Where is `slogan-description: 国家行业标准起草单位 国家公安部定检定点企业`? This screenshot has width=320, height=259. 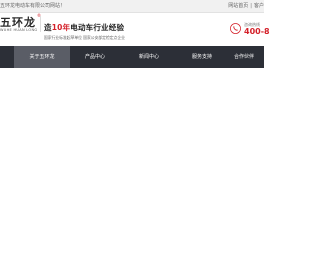 slogan-description: 国家行业标准起草单位 国家公安部定检定点企业 is located at coordinates (84, 37).